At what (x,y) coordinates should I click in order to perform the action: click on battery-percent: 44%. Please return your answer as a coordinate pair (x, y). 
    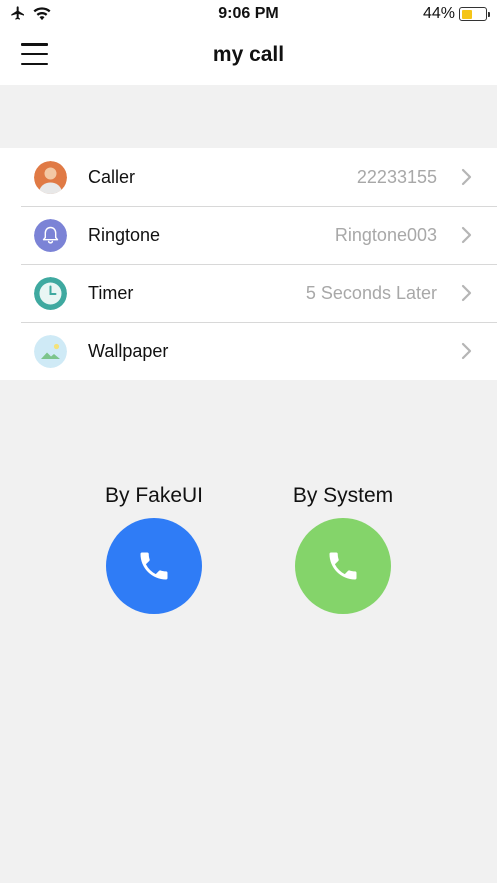
    Looking at the image, I should click on (438, 13).